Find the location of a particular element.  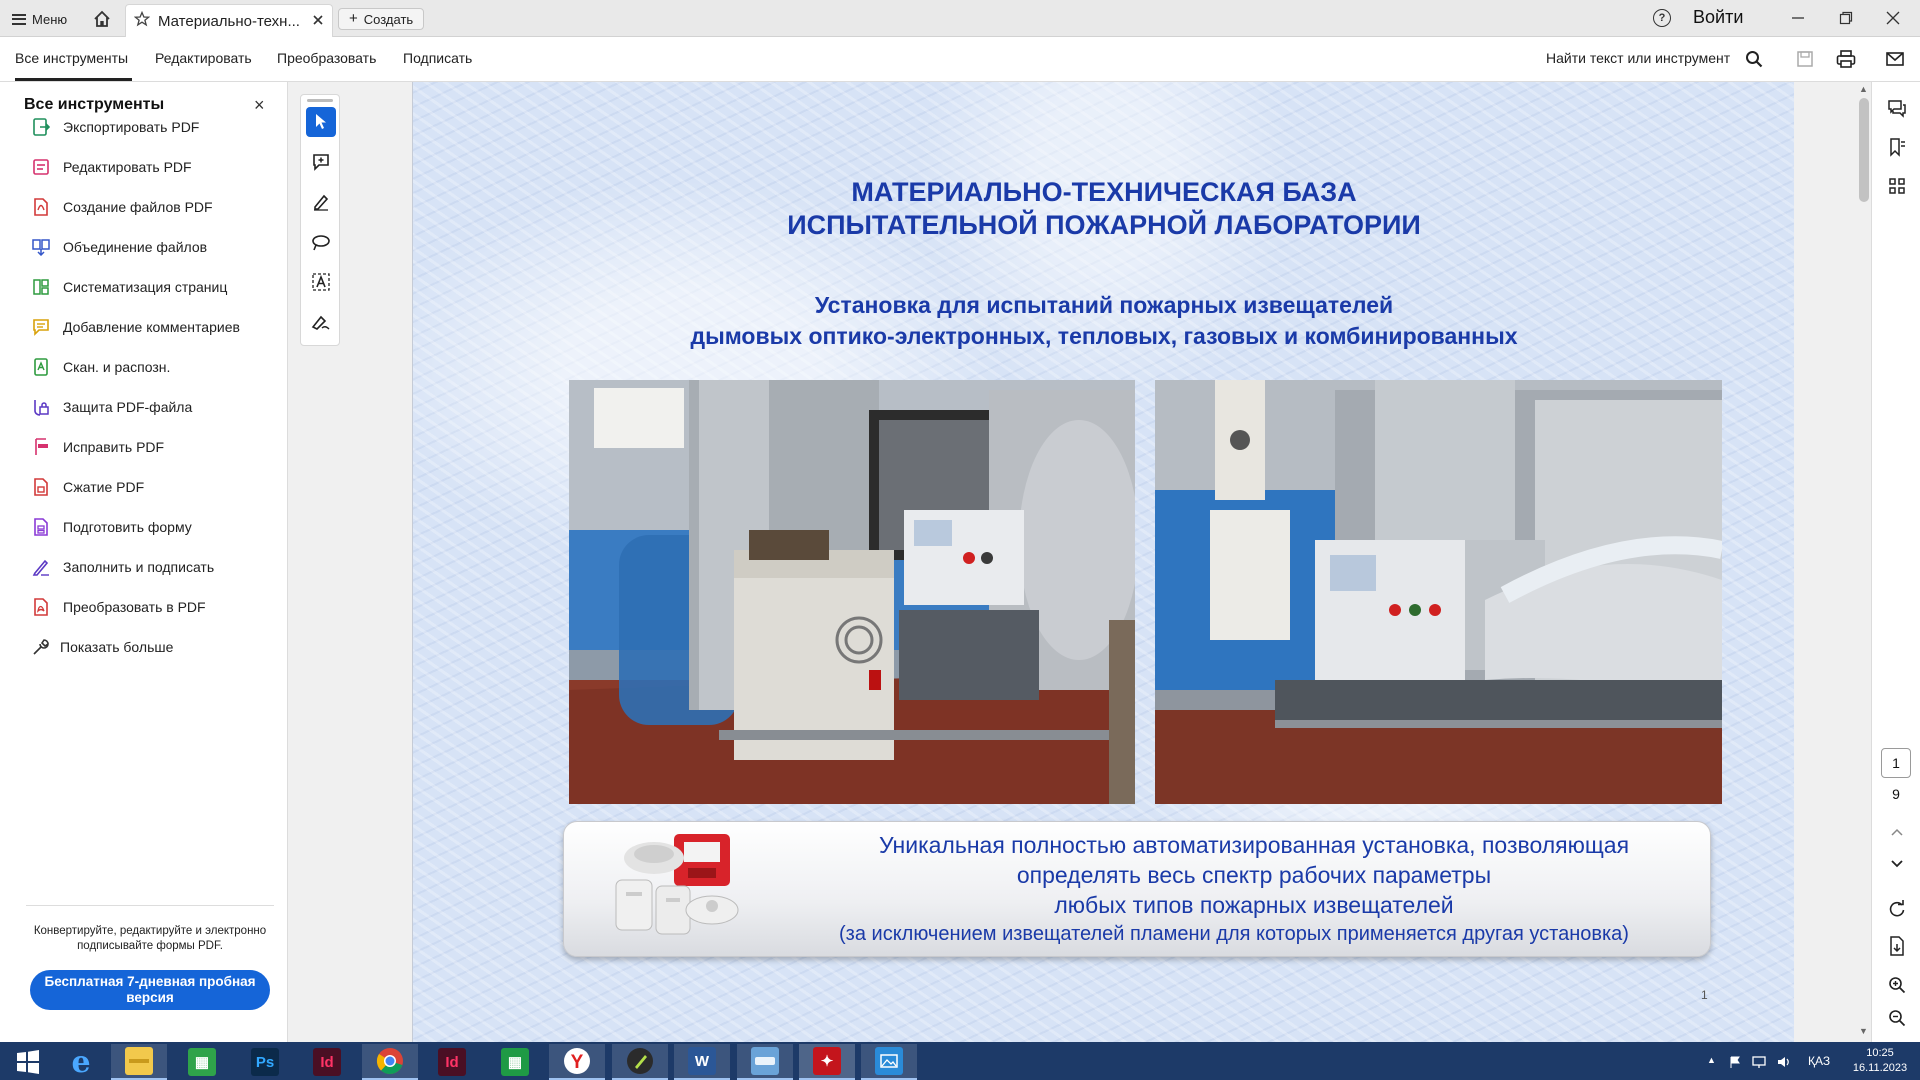

menu-button: Меню is located at coordinates (39, 19).